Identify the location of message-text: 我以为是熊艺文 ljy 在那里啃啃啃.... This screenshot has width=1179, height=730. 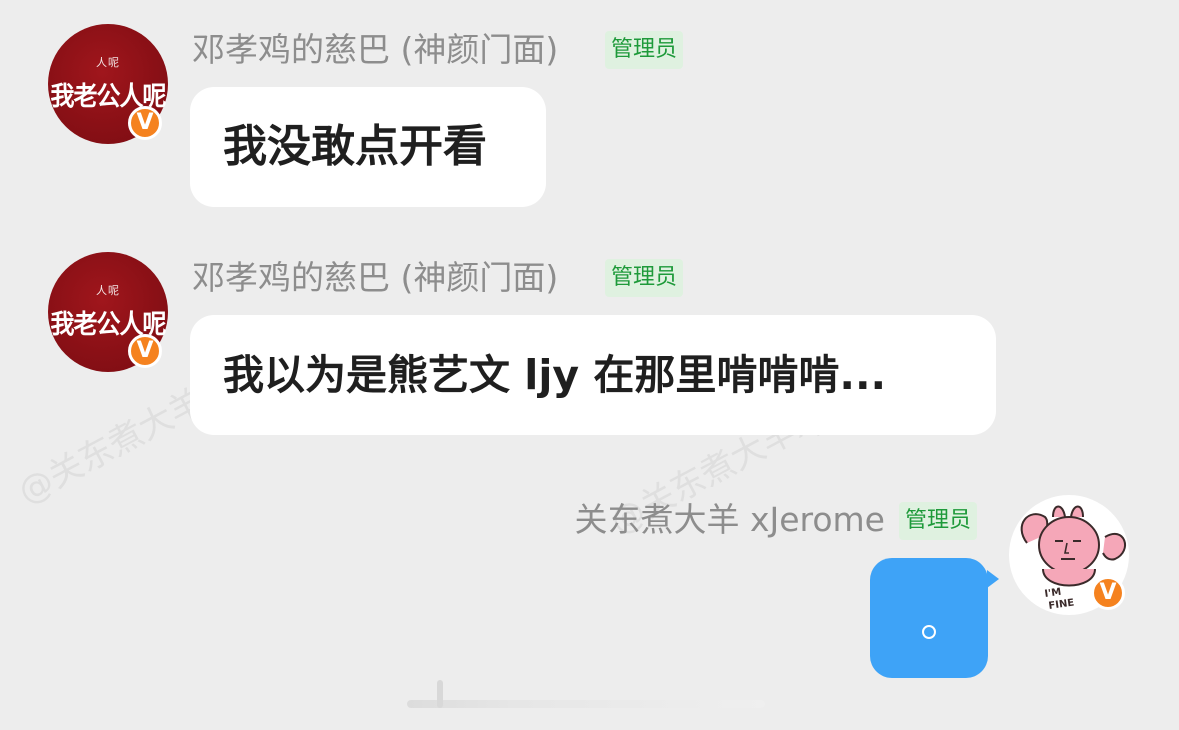
(555, 375).